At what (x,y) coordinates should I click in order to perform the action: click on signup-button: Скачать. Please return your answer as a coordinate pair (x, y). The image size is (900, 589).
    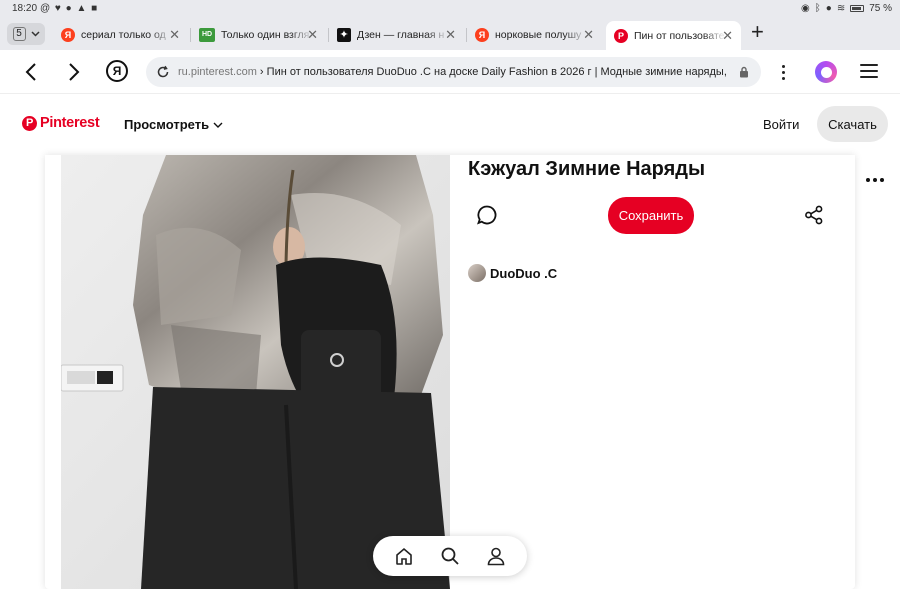
    Looking at the image, I should click on (852, 124).